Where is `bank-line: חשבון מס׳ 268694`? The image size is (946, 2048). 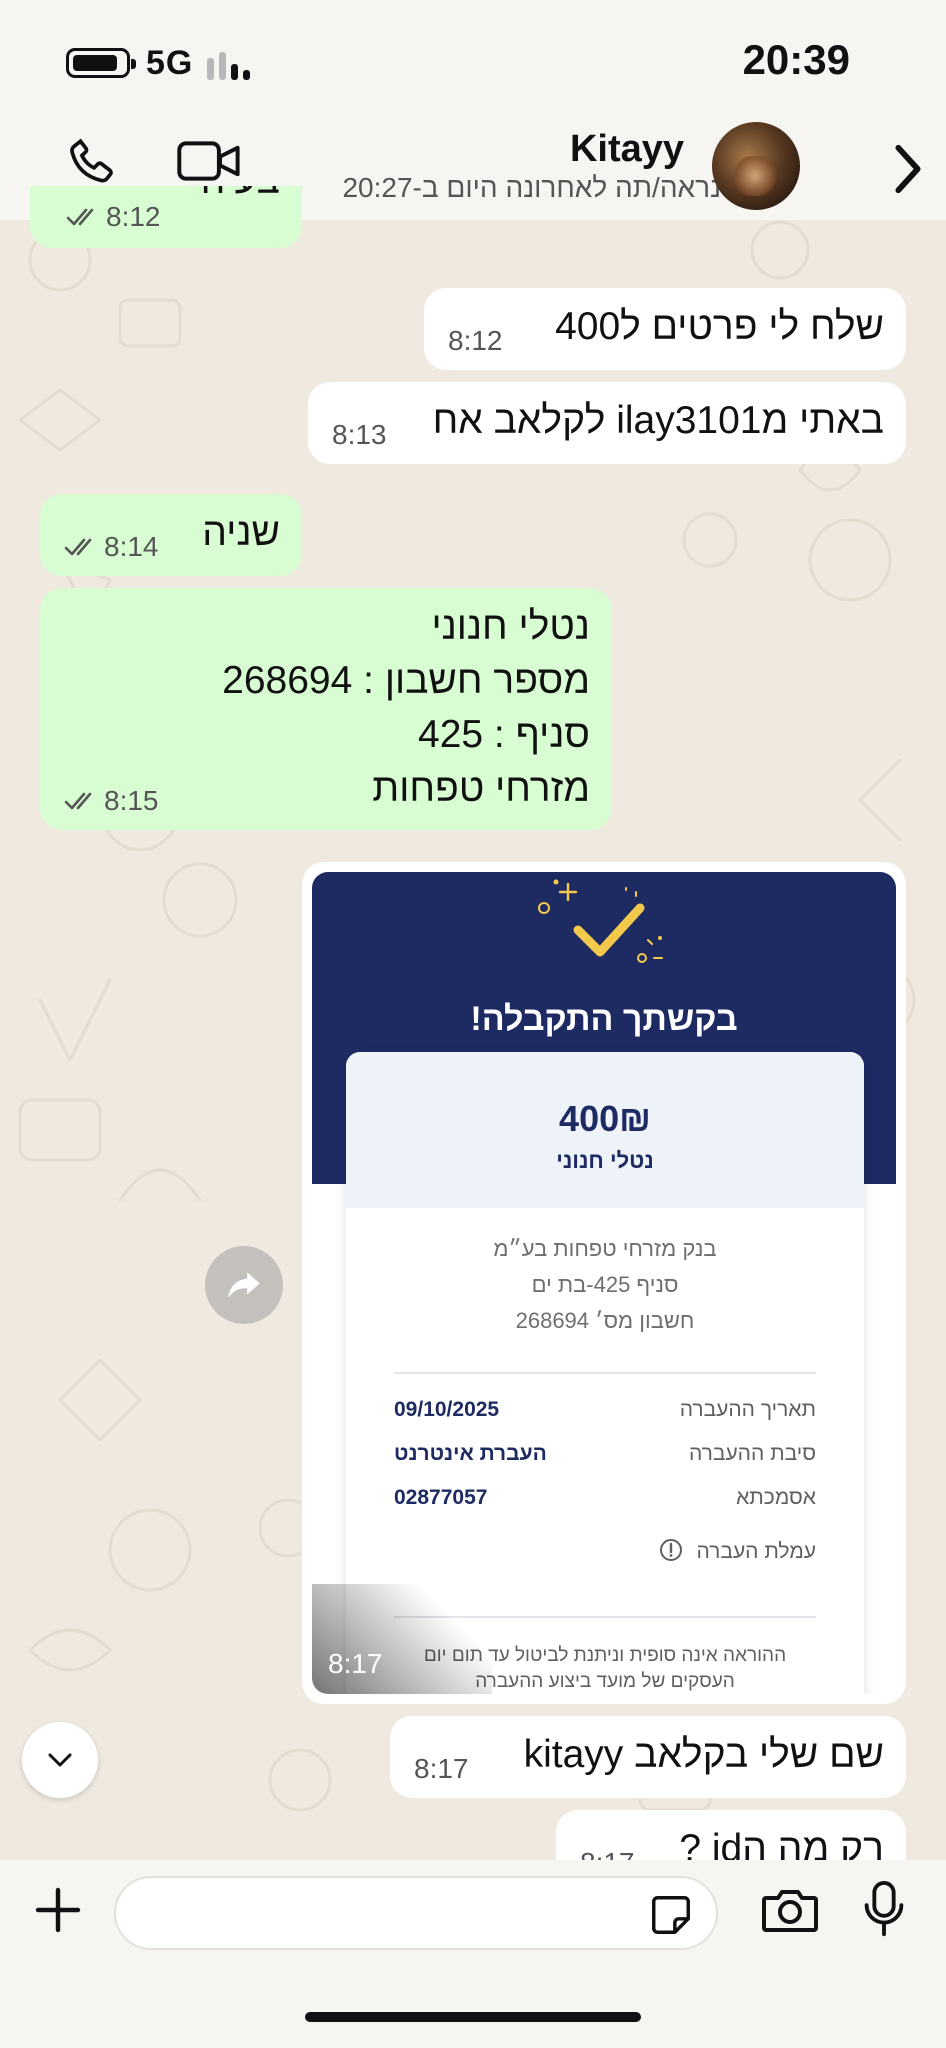
bank-line: חשבון מס׳ 268694 is located at coordinates (605, 1320).